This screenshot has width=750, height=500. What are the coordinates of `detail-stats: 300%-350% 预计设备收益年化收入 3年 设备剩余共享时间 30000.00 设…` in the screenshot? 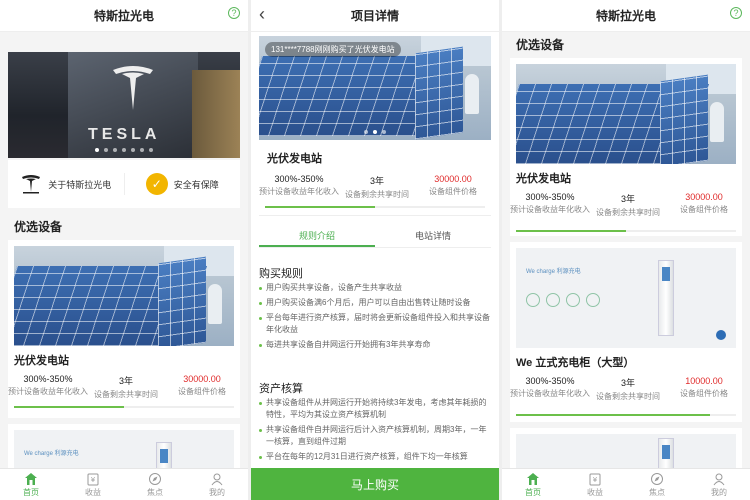 It's located at (375, 187).